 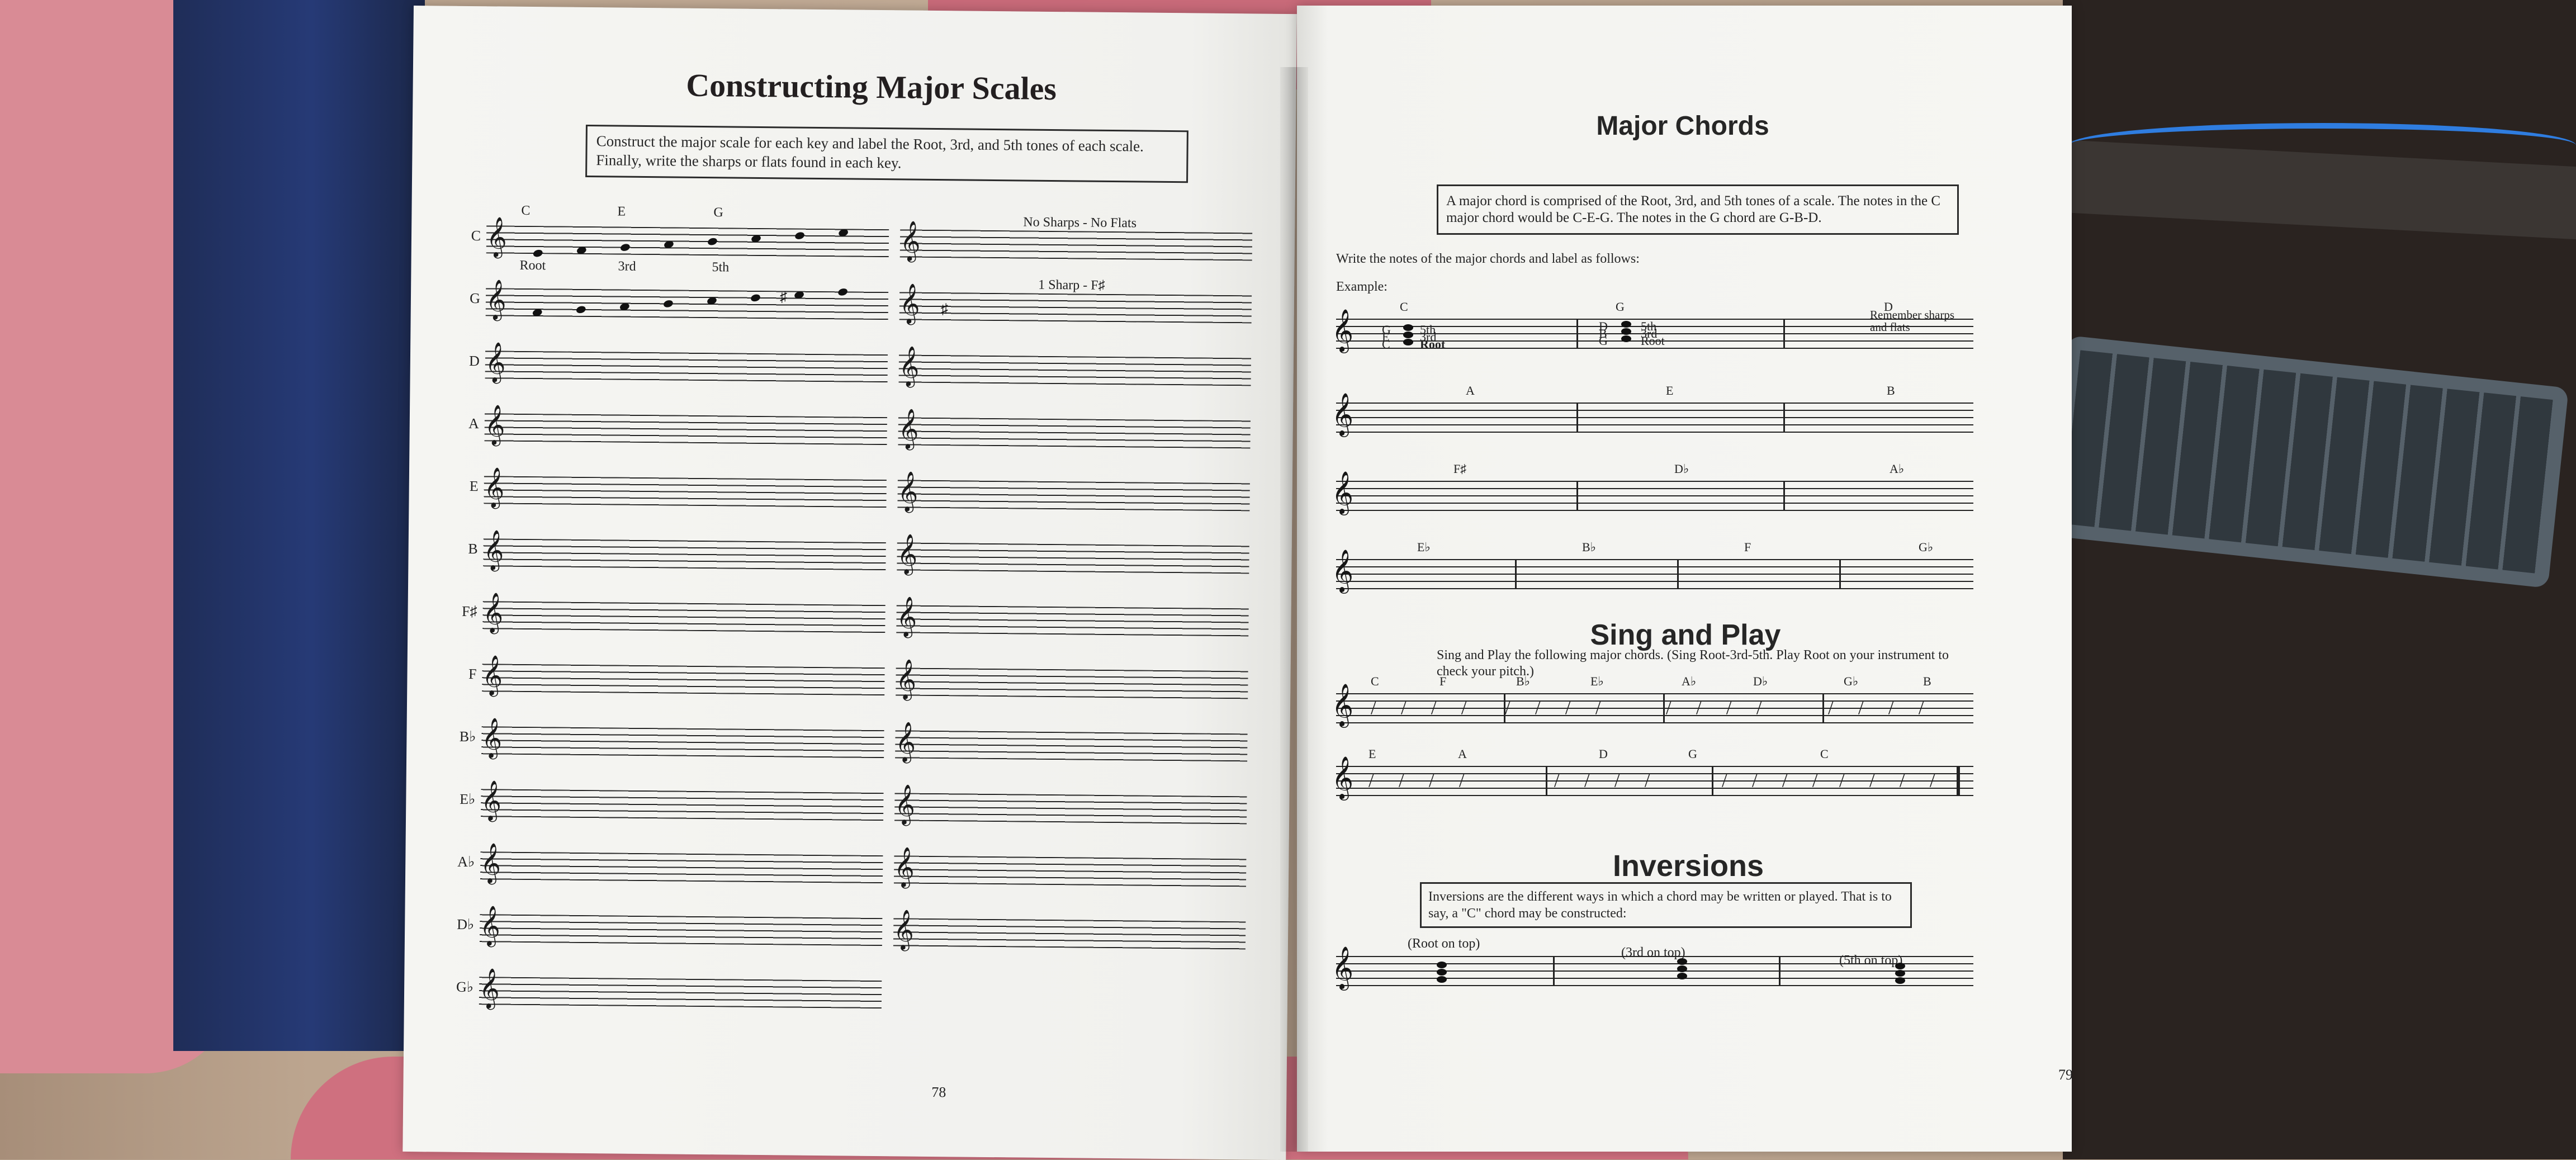 I want to click on scale-note-c-label: C, so click(x=526, y=211).